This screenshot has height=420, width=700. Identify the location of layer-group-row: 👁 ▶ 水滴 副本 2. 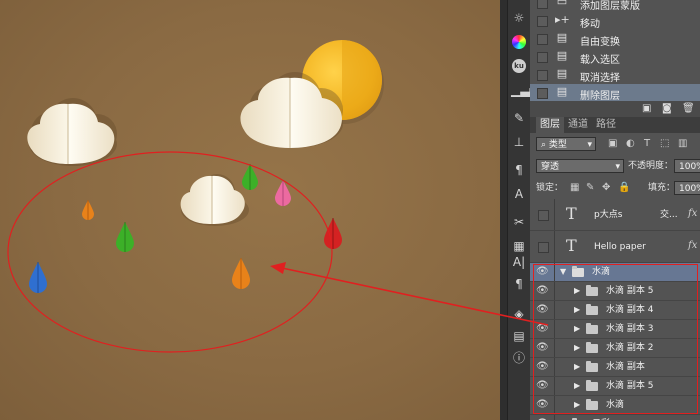
(615, 348).